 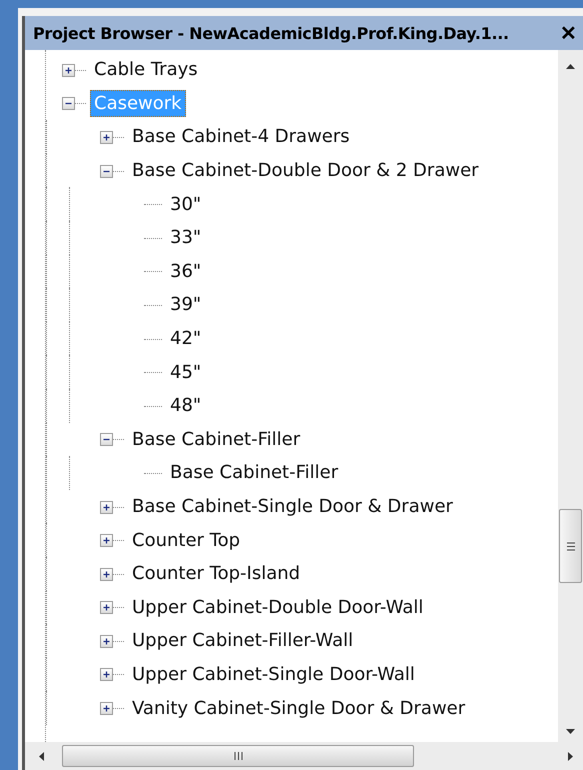 I want to click on vertical-scrollbar, so click(x=570, y=396).